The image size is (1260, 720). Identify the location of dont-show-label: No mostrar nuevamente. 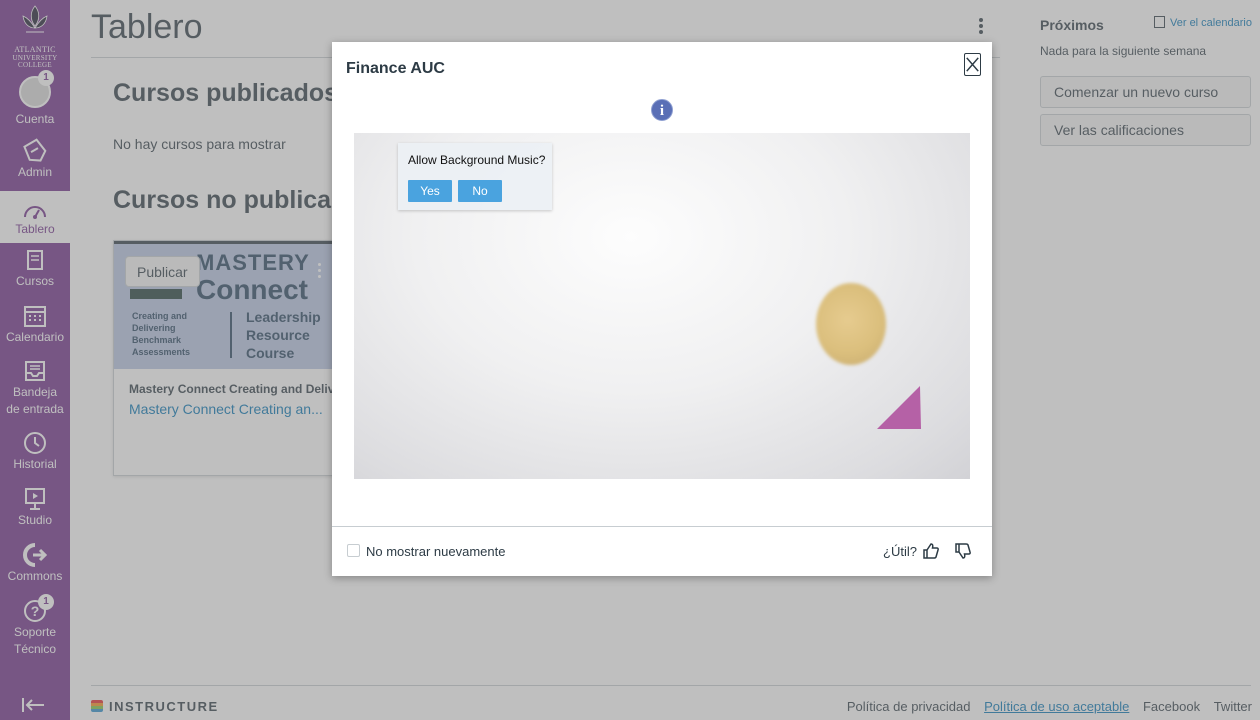
(435, 551).